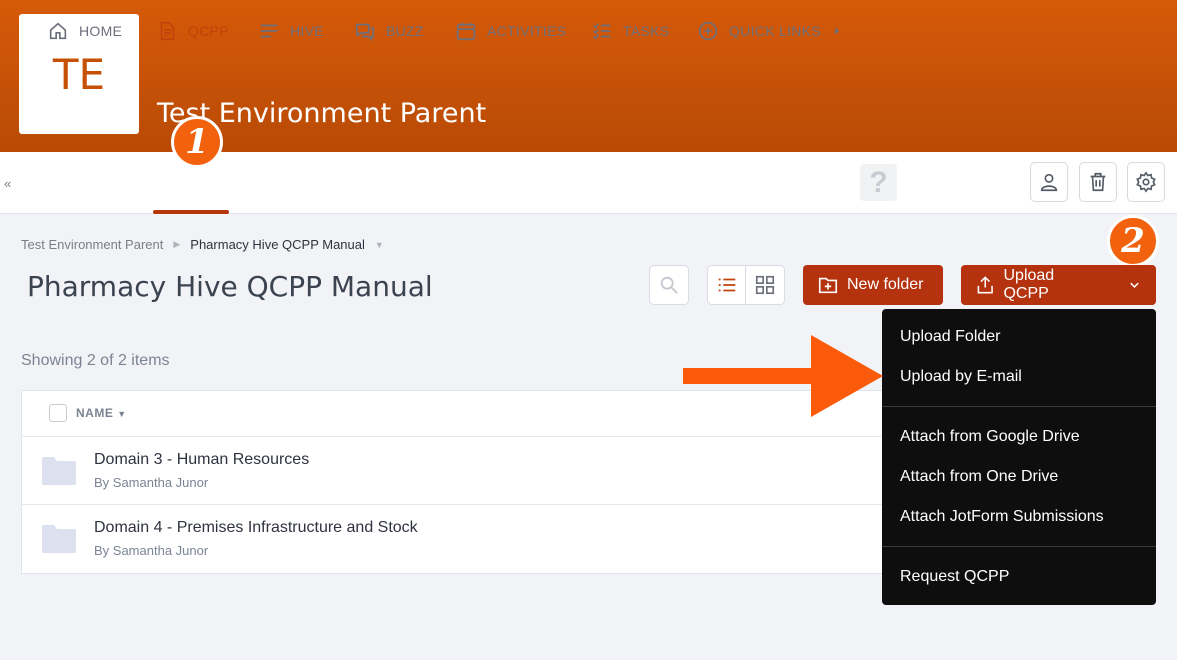  Describe the element at coordinates (630, 31) in the screenshot. I see `nav-tasks: TASKS` at that location.